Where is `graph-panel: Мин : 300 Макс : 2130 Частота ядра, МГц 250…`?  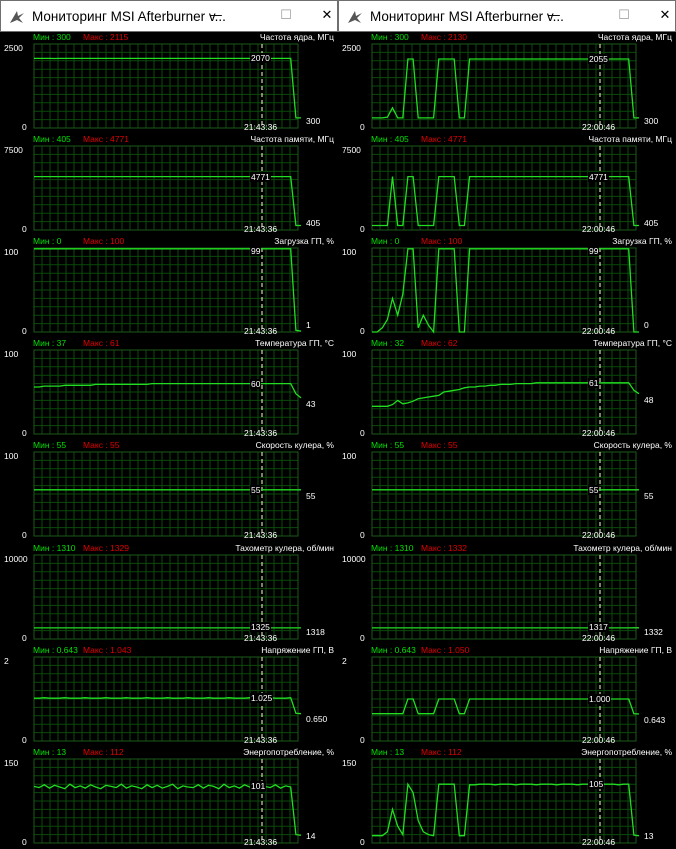 graph-panel: Мин : 300 Макс : 2130 Частота ядра, МГц 250… is located at coordinates (507, 83).